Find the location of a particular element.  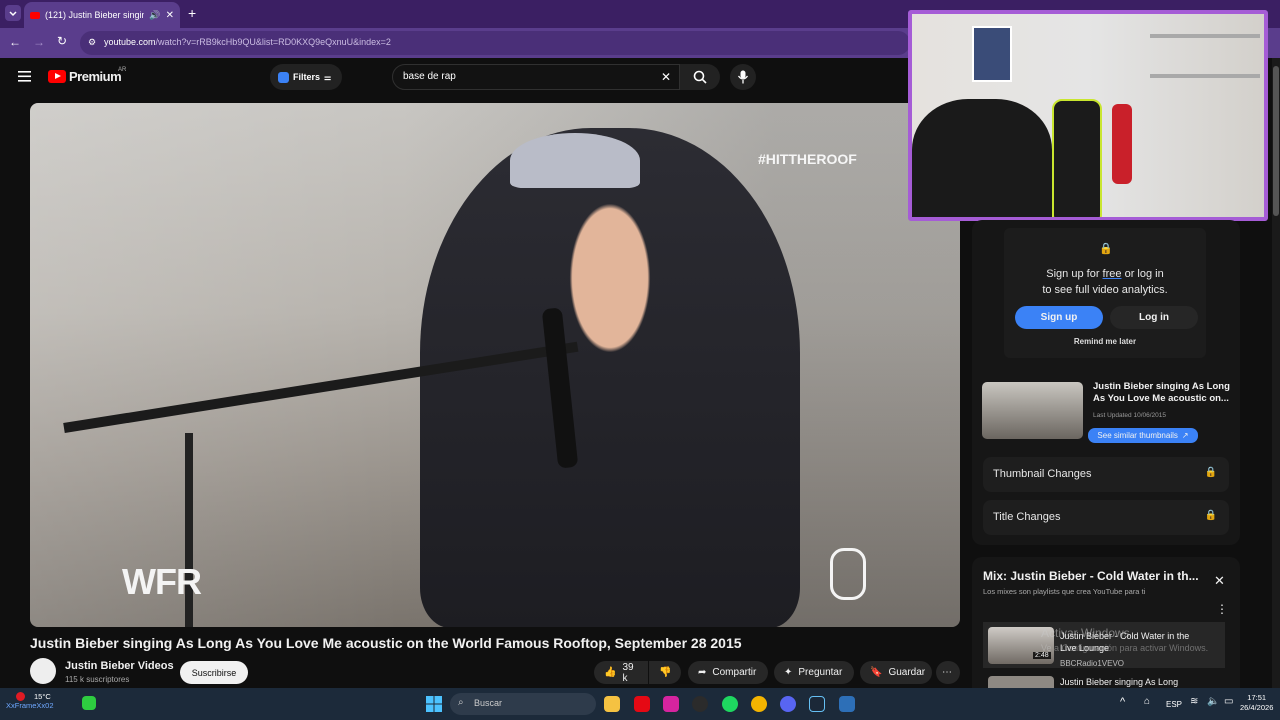

shield-app-icon is located at coordinates (847, 704).